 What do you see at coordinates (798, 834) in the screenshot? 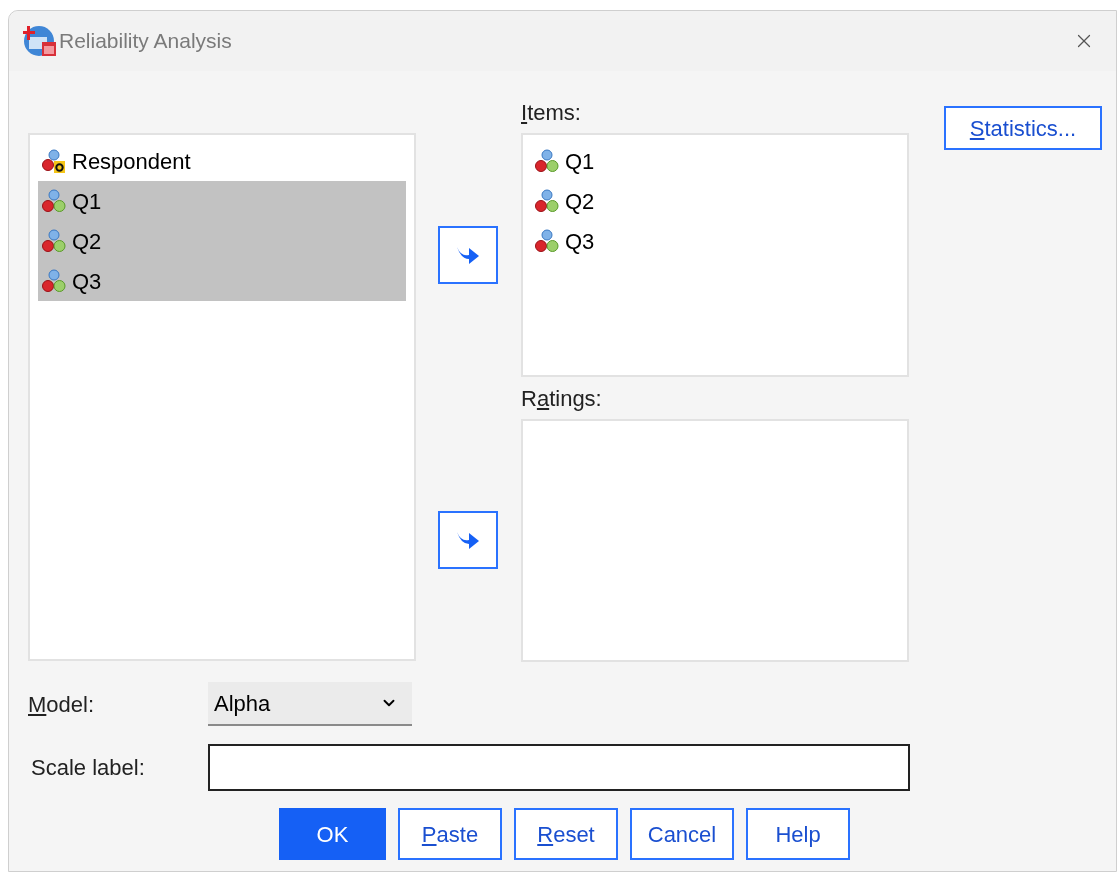
I see `dialog-button: Help` at bounding box center [798, 834].